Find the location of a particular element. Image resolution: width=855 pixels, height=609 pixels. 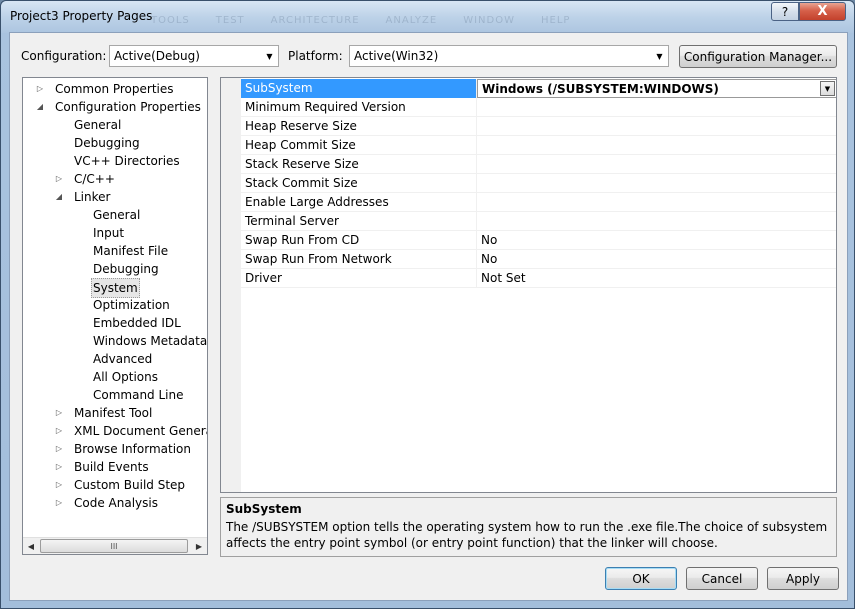

property-name: Driver is located at coordinates (359, 278).